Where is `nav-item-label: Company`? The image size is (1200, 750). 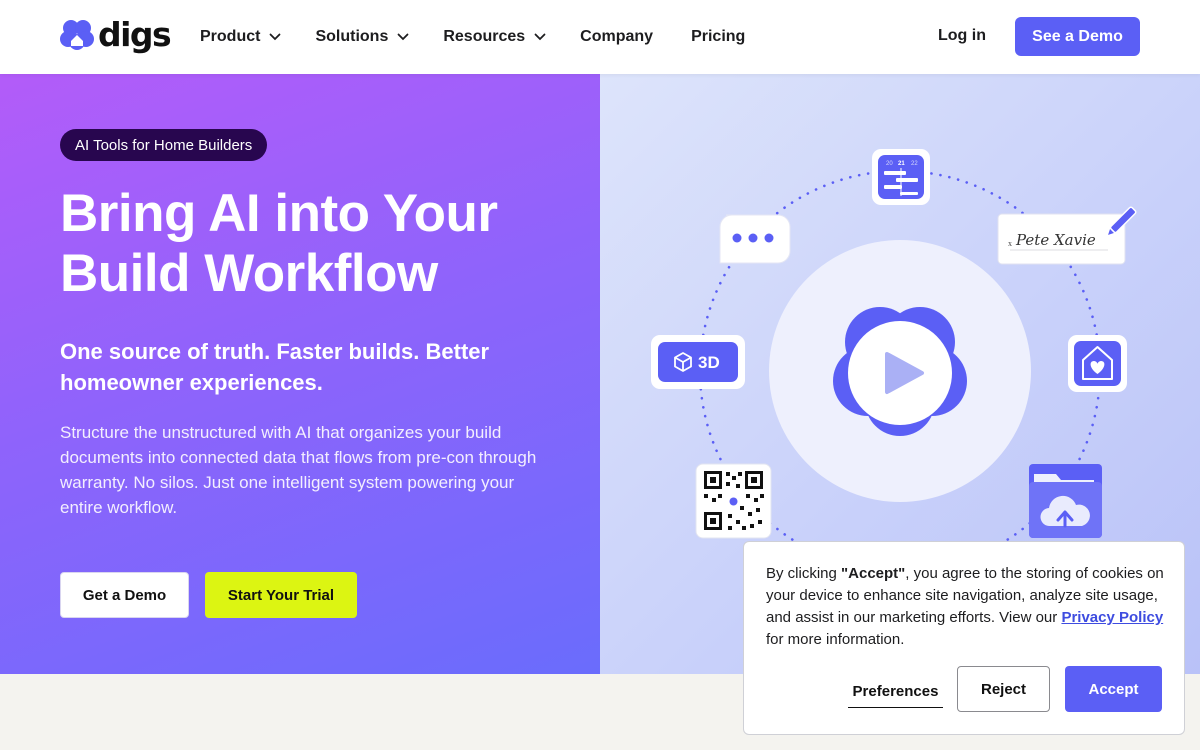
nav-item-label: Company is located at coordinates (617, 36).